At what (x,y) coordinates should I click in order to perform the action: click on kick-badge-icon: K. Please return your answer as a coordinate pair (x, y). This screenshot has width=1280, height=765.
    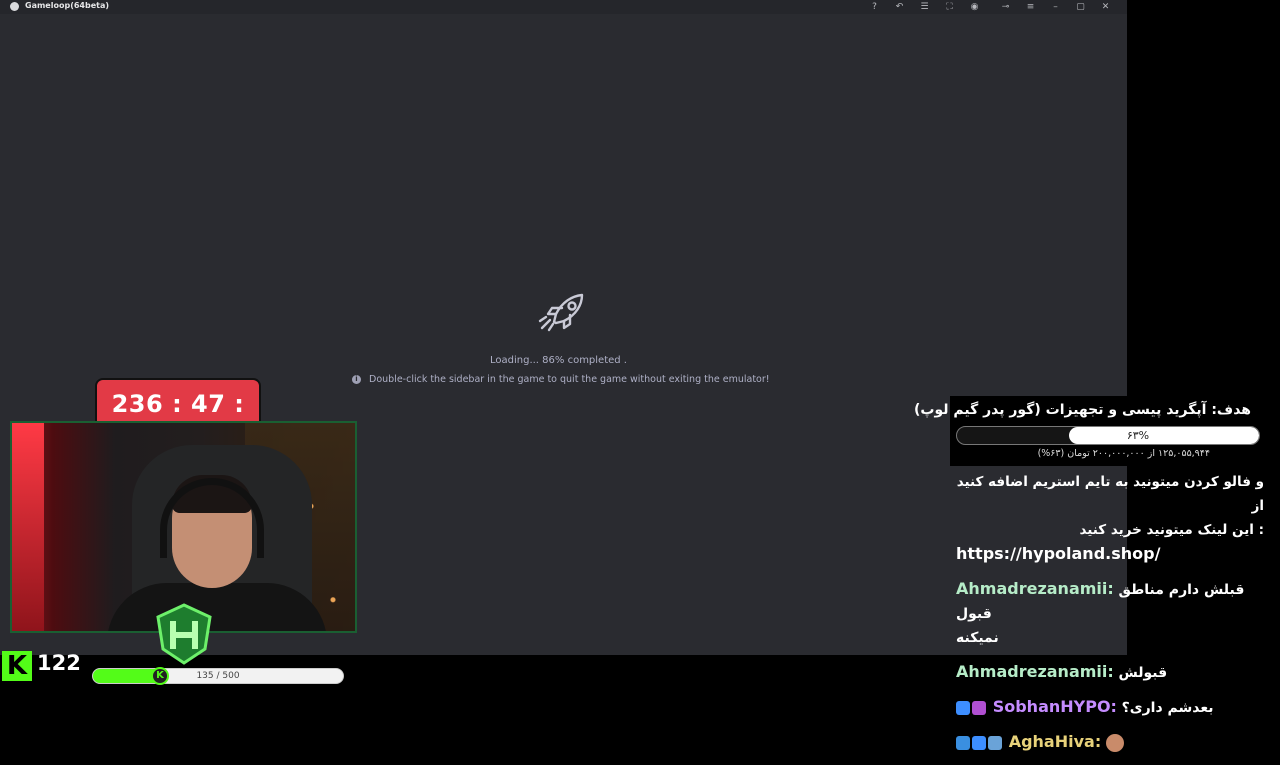
    Looking at the image, I should click on (160, 676).